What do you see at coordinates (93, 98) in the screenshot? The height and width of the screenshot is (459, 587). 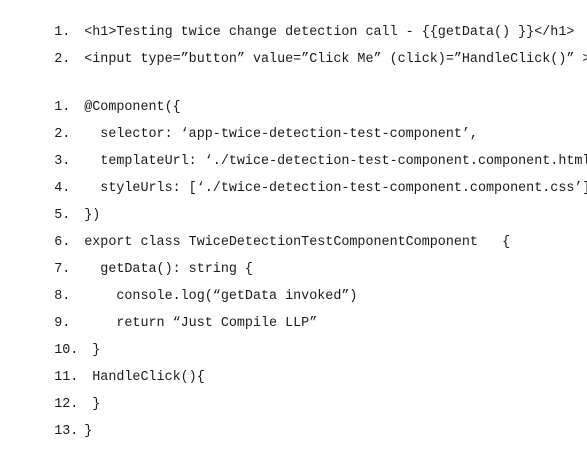 I see `code-line: 1. @Component({` at bounding box center [93, 98].